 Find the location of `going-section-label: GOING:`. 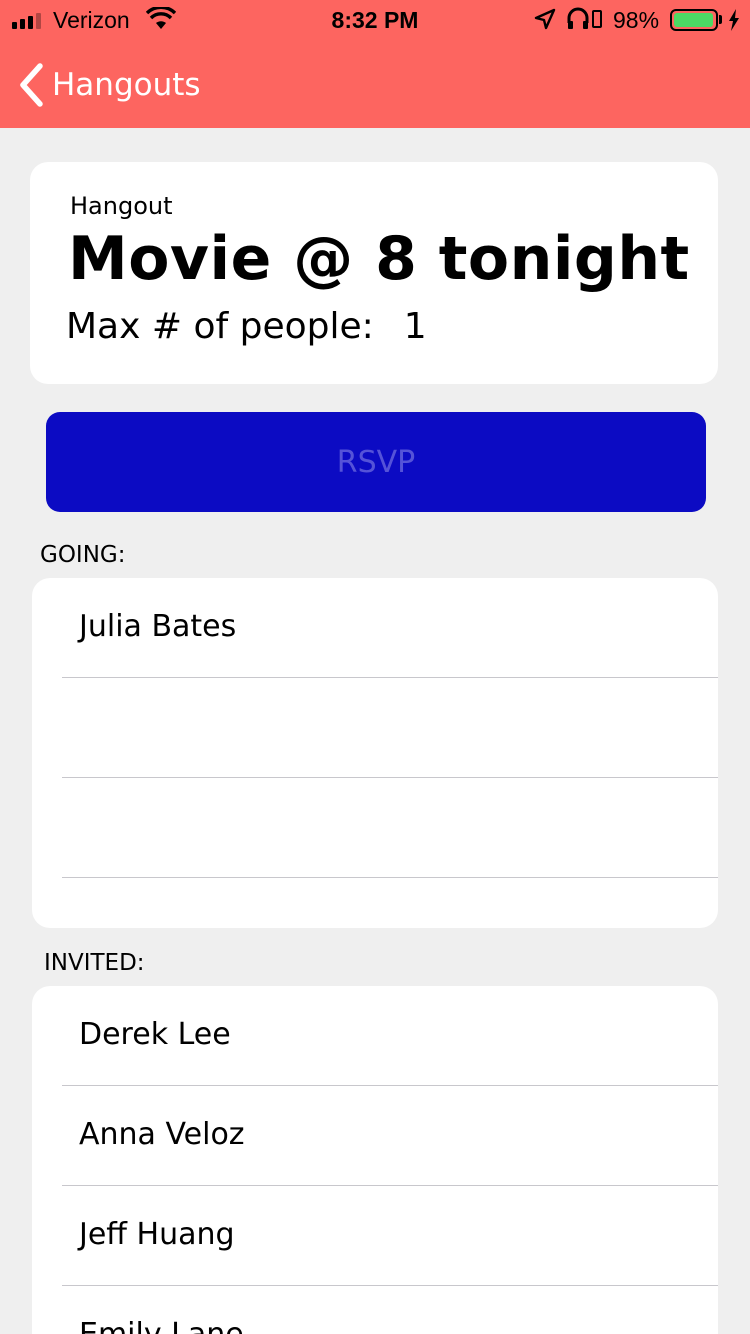

going-section-label: GOING: is located at coordinates (83, 555).